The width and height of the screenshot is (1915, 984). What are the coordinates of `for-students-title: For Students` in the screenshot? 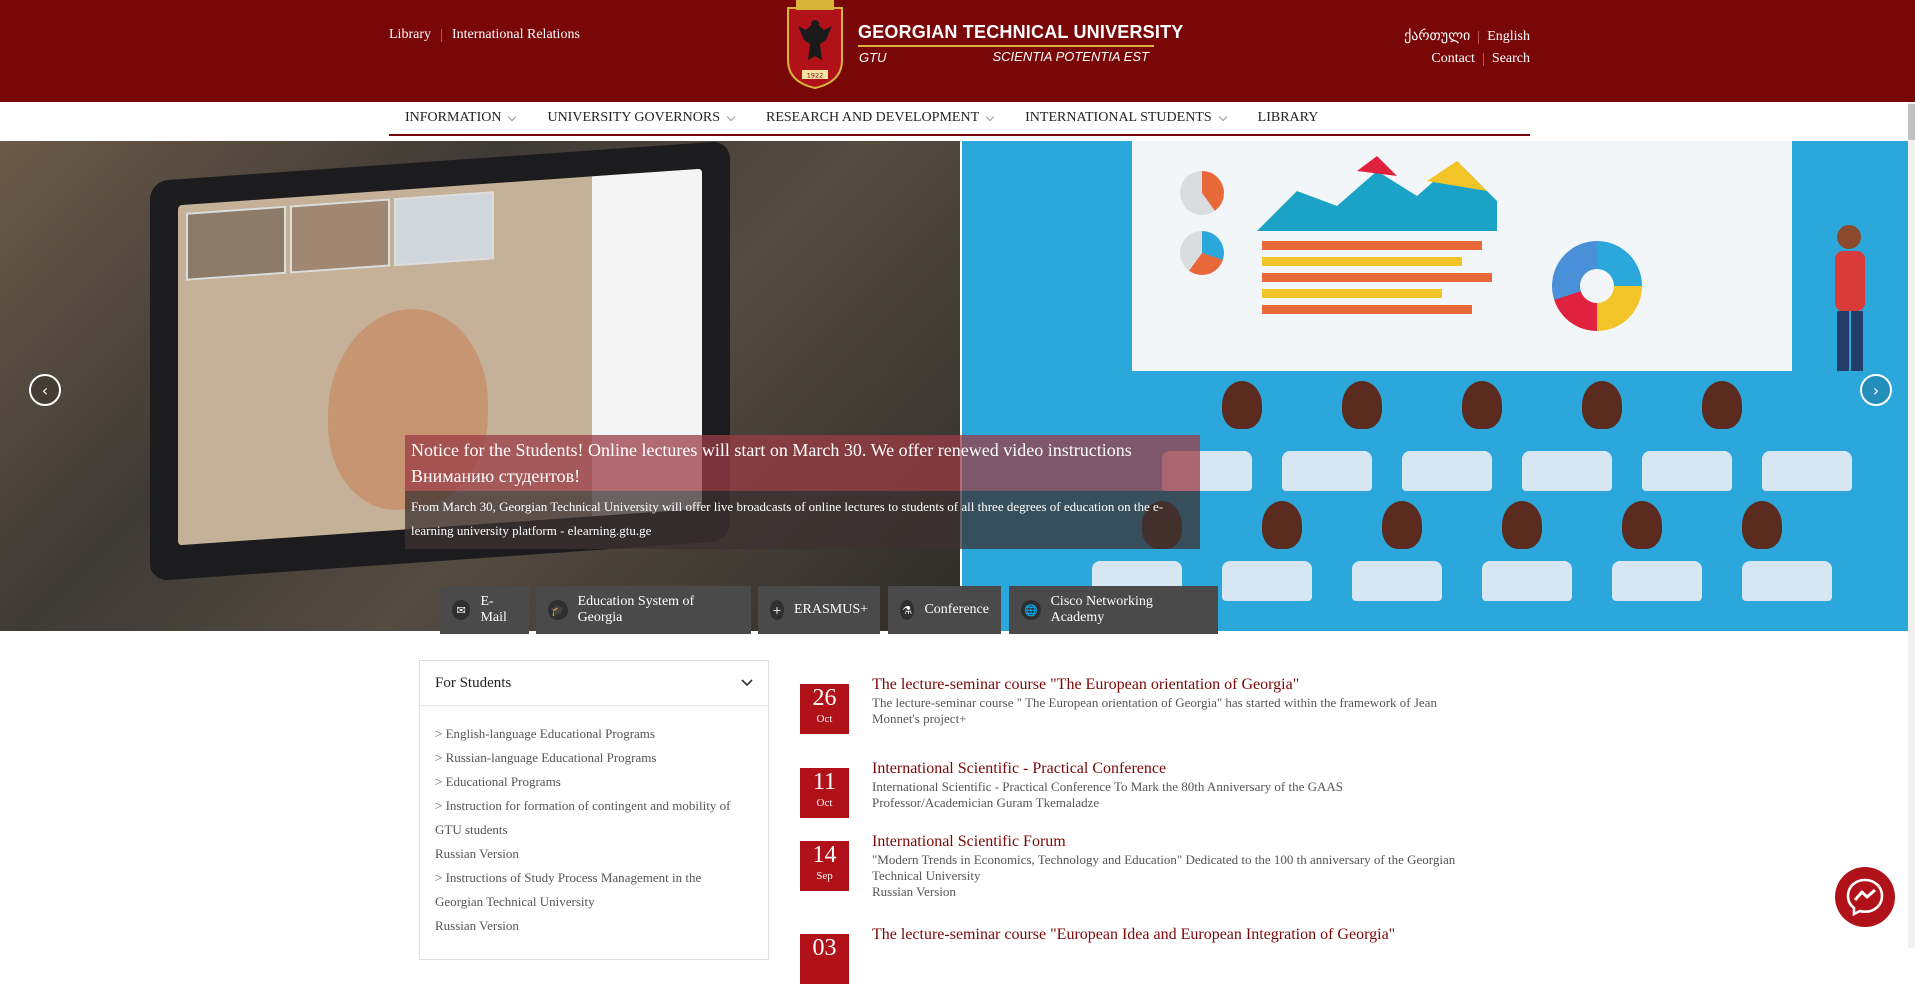 It's located at (473, 682).